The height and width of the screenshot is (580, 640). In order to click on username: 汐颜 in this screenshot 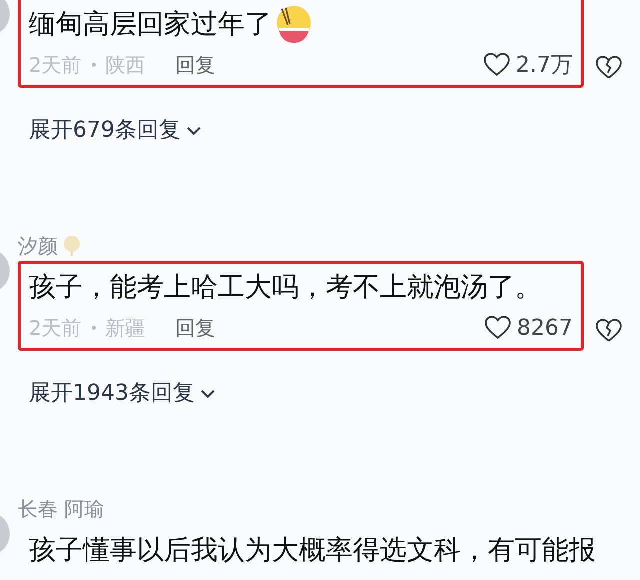, I will do `click(38, 246)`.